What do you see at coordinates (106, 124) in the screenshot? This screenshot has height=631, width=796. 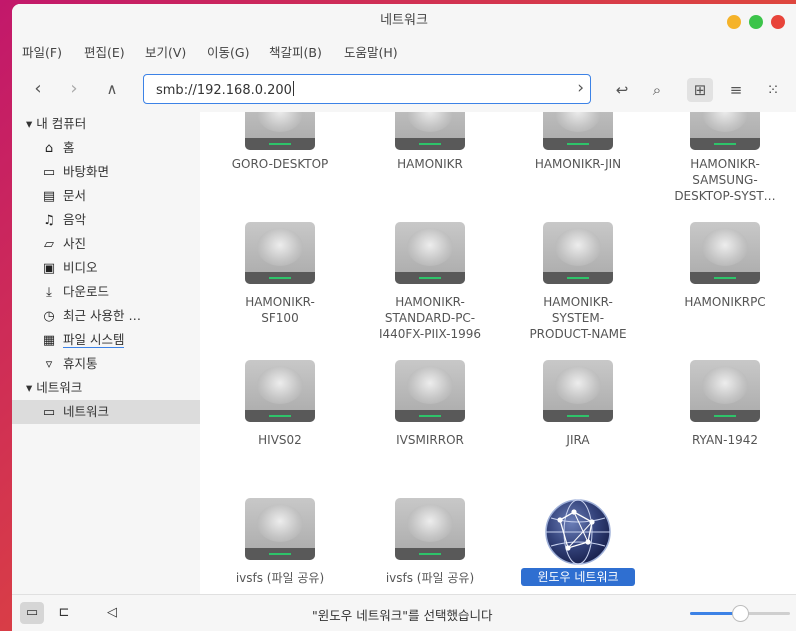 I see `sidebar-section-my-computer: ▾ 내 컴퓨터` at bounding box center [106, 124].